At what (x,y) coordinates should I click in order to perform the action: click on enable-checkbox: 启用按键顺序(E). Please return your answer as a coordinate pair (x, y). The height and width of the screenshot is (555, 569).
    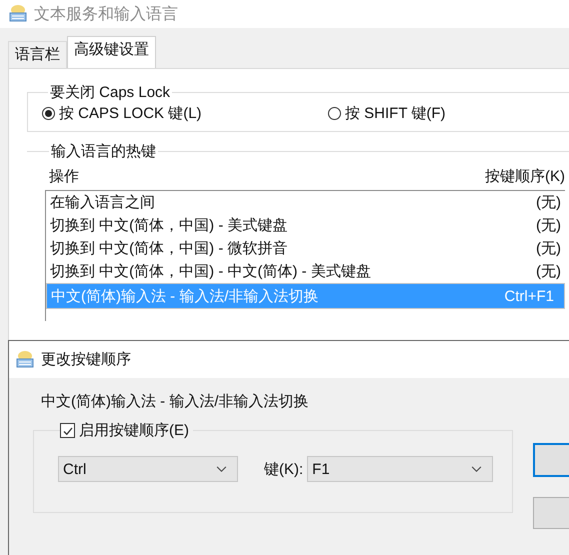
    Looking at the image, I should click on (124, 430).